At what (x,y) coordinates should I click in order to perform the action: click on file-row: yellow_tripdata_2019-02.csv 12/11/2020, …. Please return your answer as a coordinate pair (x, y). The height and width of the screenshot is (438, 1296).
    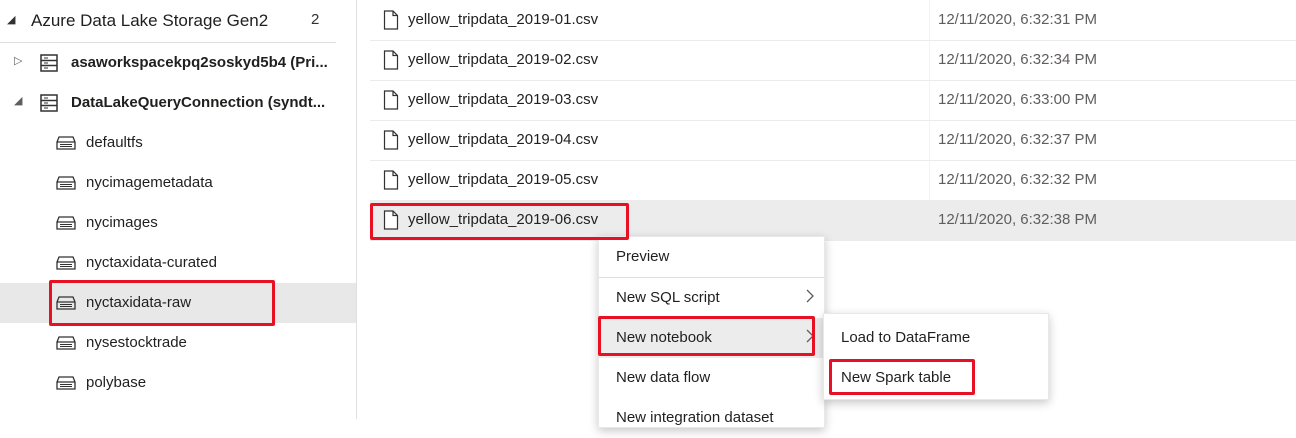
    Looking at the image, I should click on (833, 60).